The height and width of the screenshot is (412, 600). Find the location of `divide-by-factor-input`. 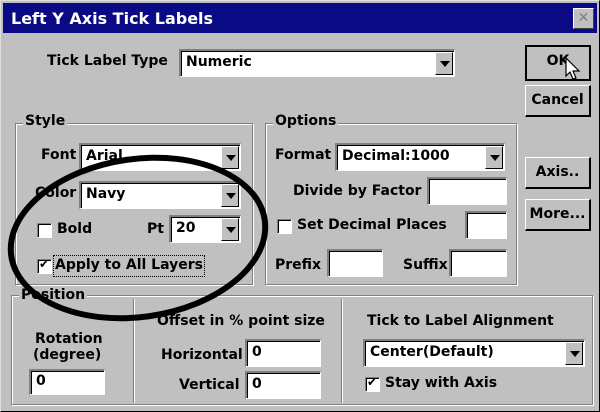

divide-by-factor-input is located at coordinates (467, 191).